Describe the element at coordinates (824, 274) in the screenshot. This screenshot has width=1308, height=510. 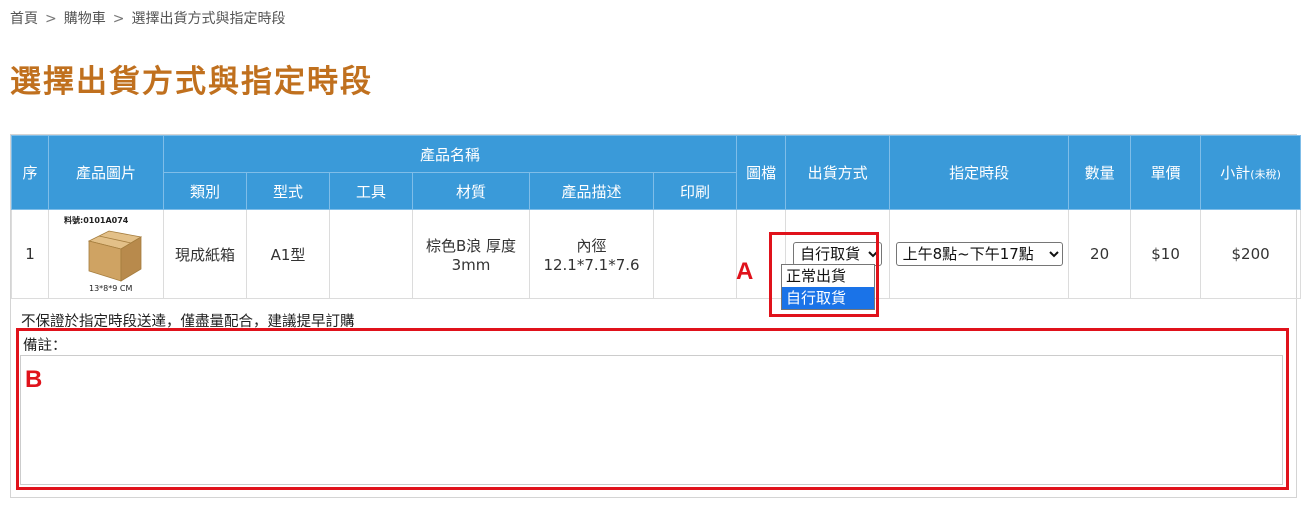
I see `highlight-box-a` at that location.